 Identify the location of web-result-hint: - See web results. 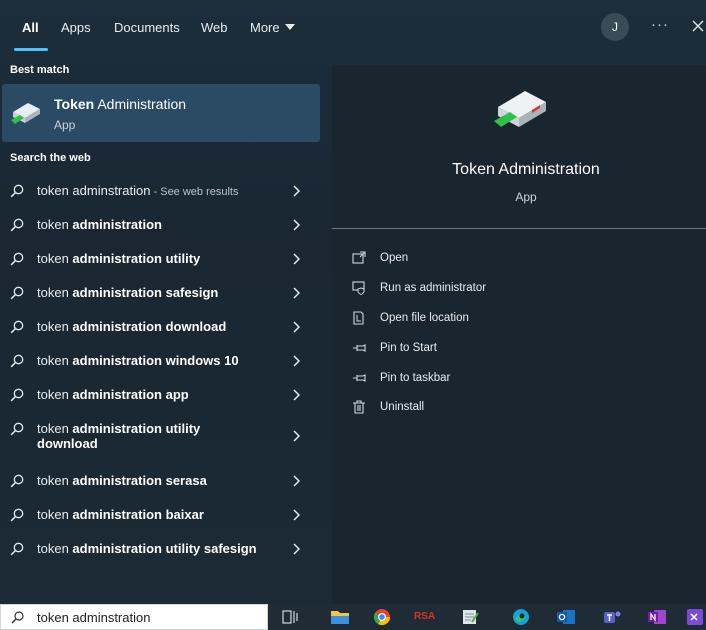
(194, 192).